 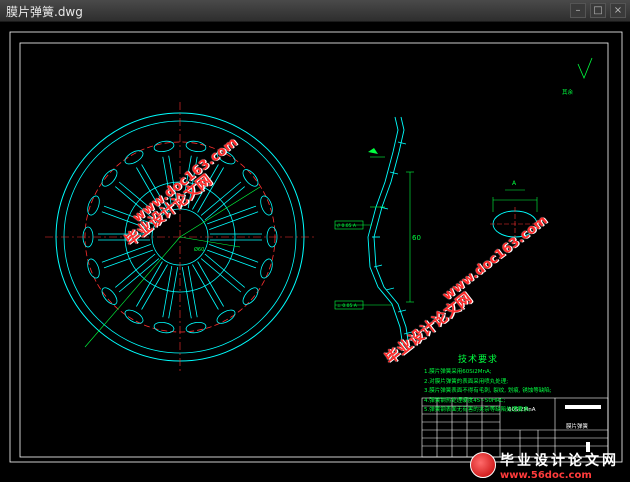 What do you see at coordinates (465, 400) in the screenshot?
I see `tech-req-item: 4.弹簧钢热处理硬度45~50HRC;` at bounding box center [465, 400].